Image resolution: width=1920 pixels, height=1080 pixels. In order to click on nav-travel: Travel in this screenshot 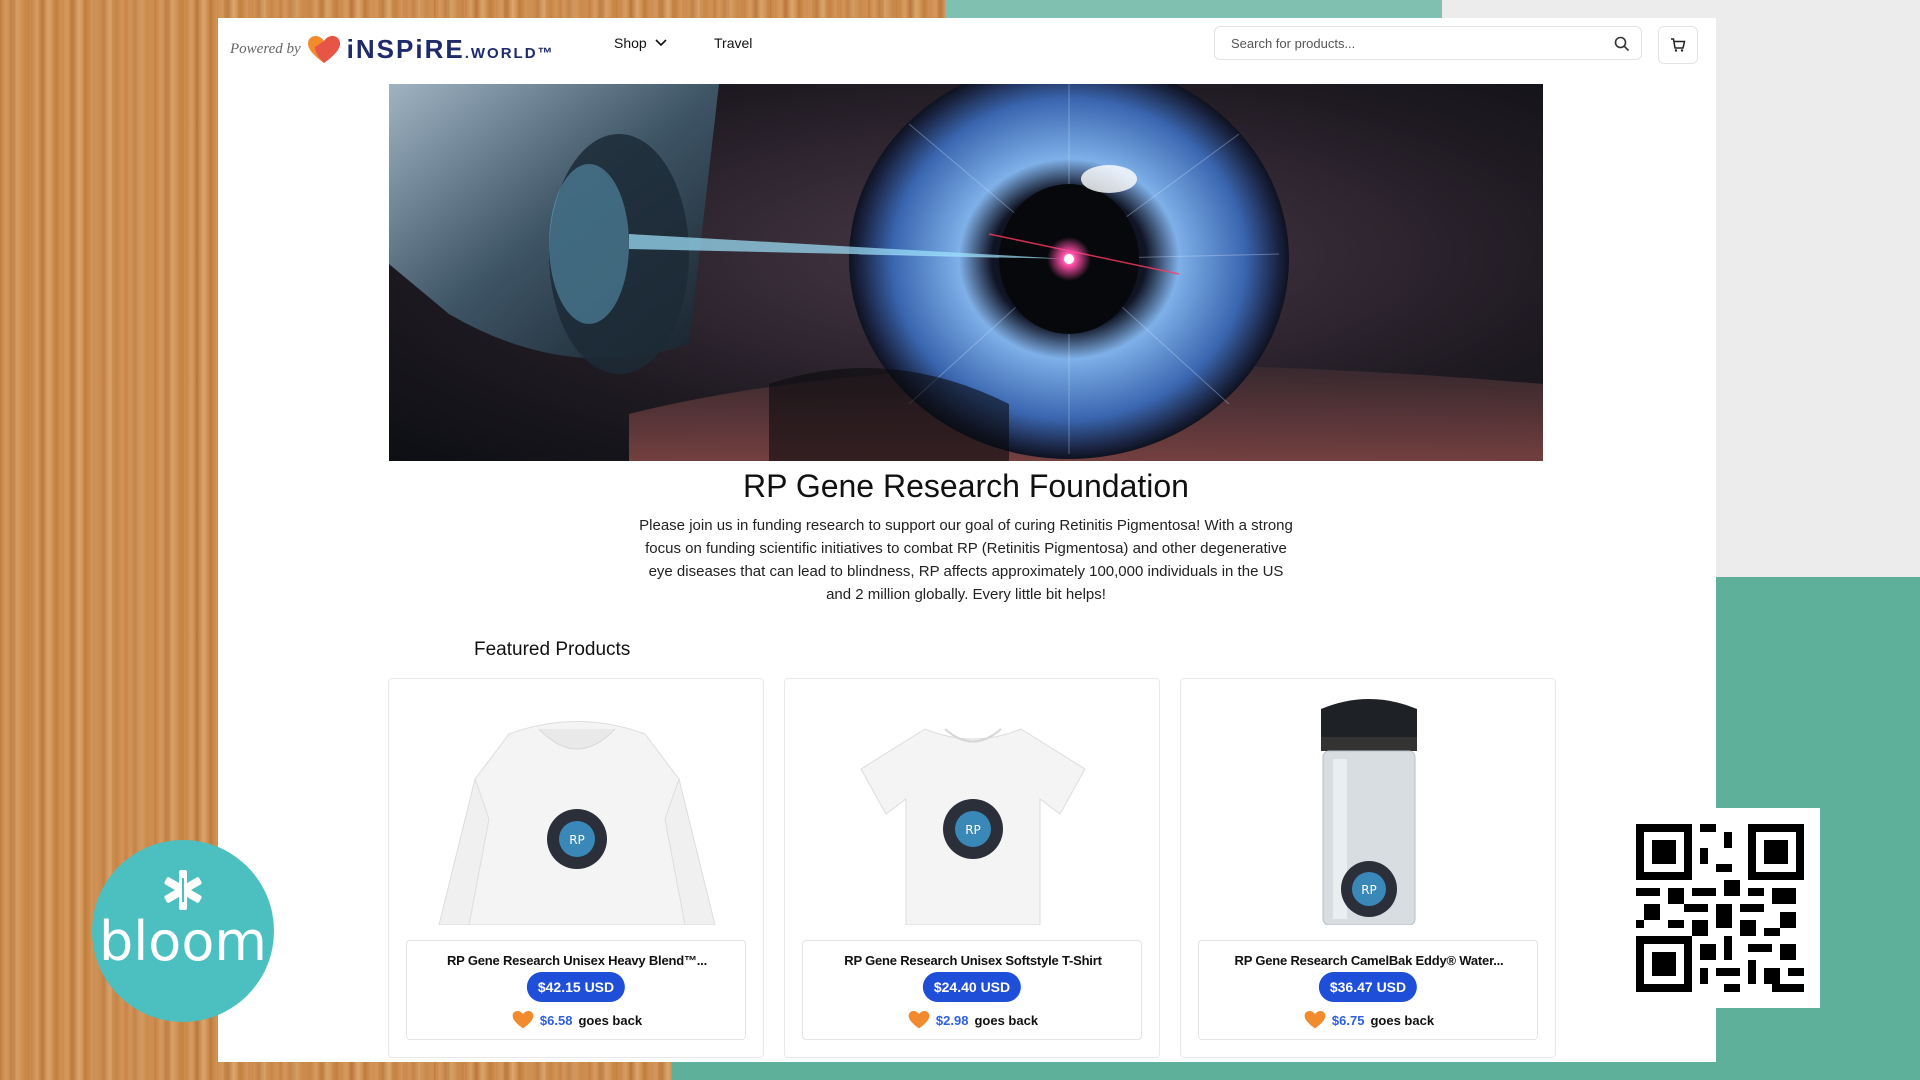, I will do `click(733, 43)`.